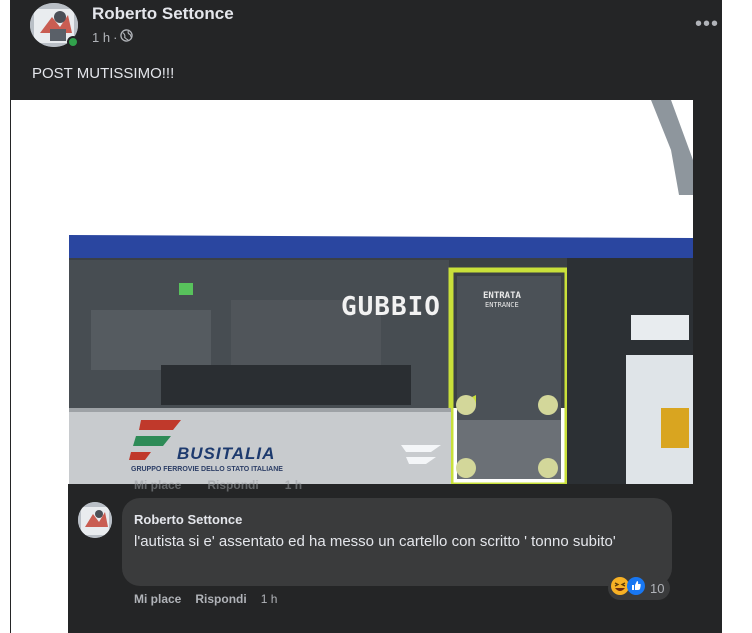  Describe the element at coordinates (95, 520) in the screenshot. I see `commenter-avatar` at that location.